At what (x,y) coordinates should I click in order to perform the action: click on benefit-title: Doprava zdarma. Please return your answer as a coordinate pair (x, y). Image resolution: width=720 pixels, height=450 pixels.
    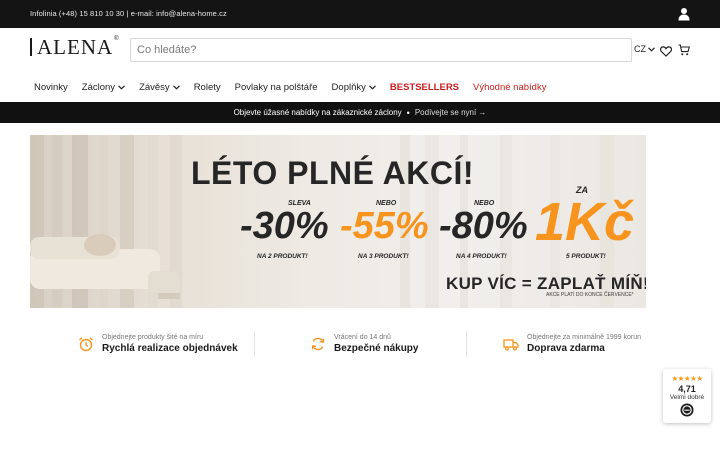
    Looking at the image, I should click on (566, 348).